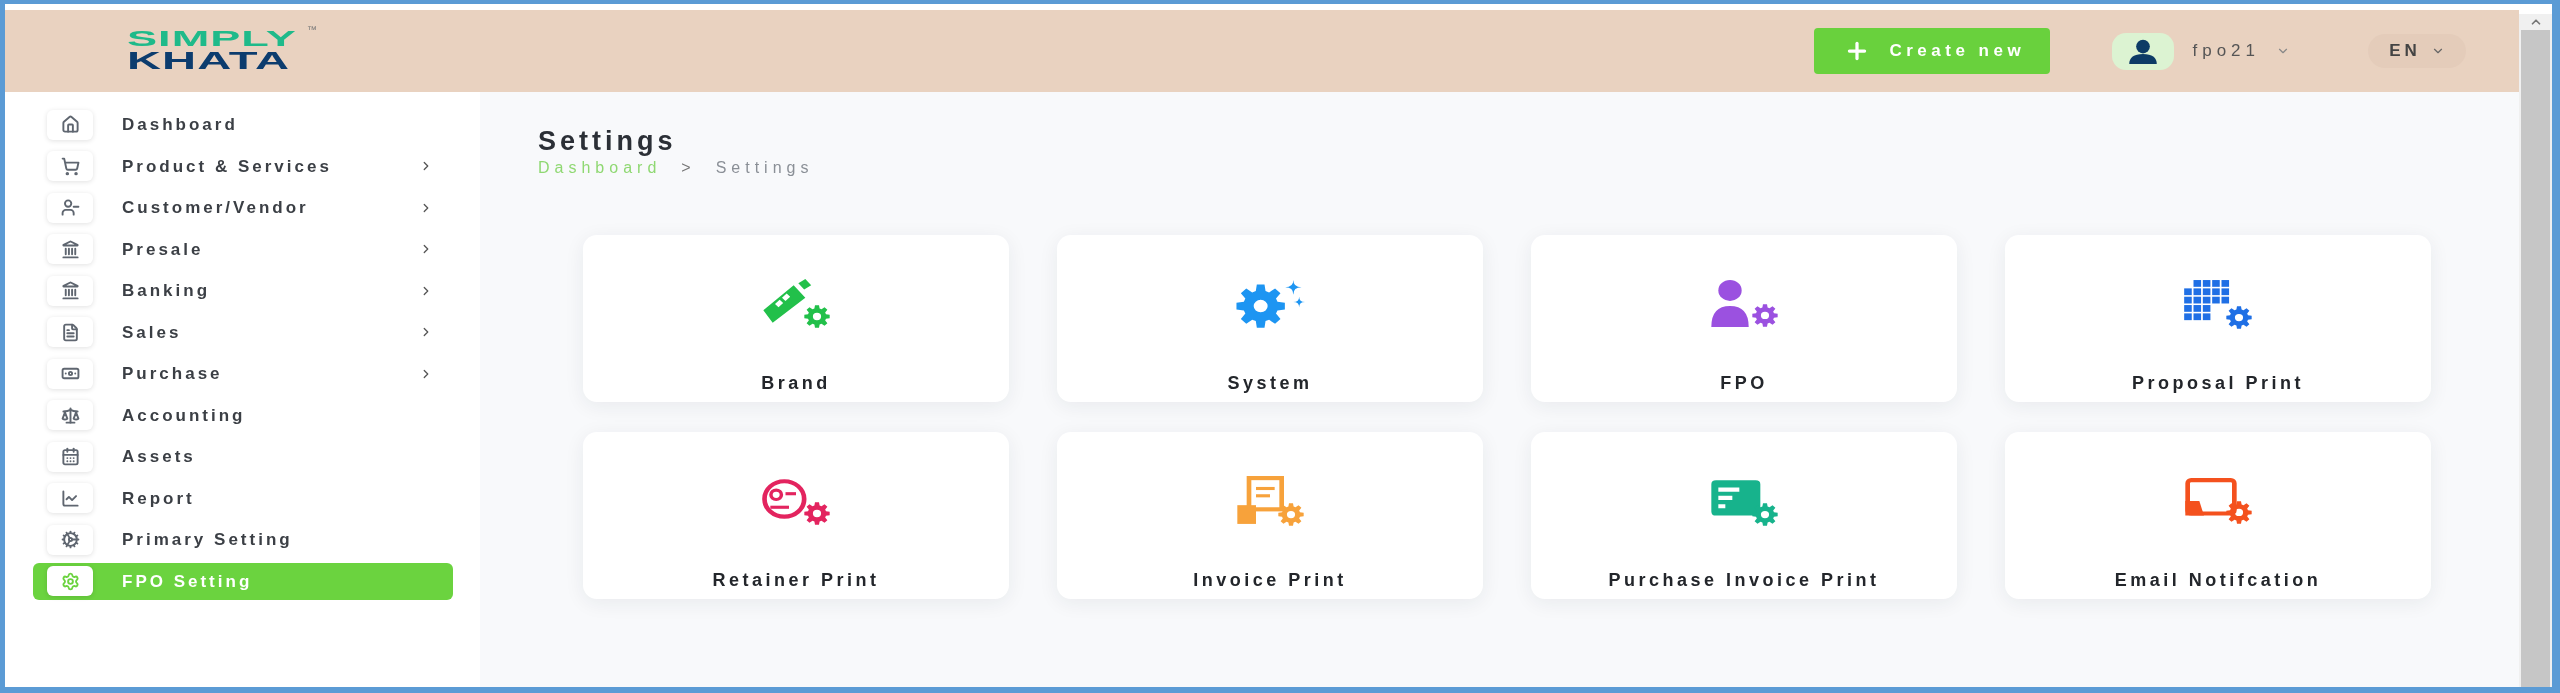 Image resolution: width=2560 pixels, height=693 pixels. What do you see at coordinates (2218, 501) in the screenshot?
I see `monitor-gear-icon` at bounding box center [2218, 501].